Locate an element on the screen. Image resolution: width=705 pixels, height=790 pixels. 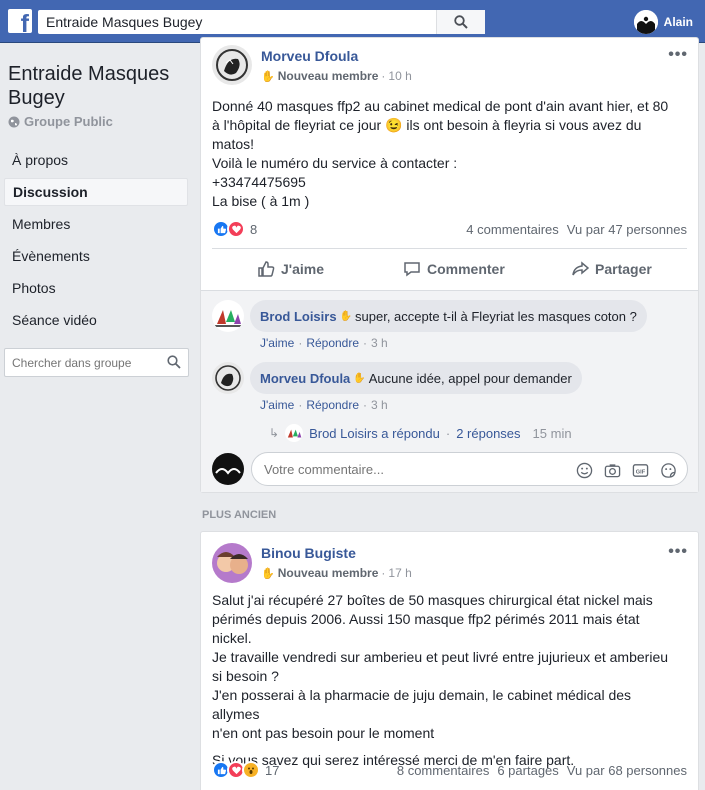
post-text-line: +33474475695 is located at coordinates (259, 182).